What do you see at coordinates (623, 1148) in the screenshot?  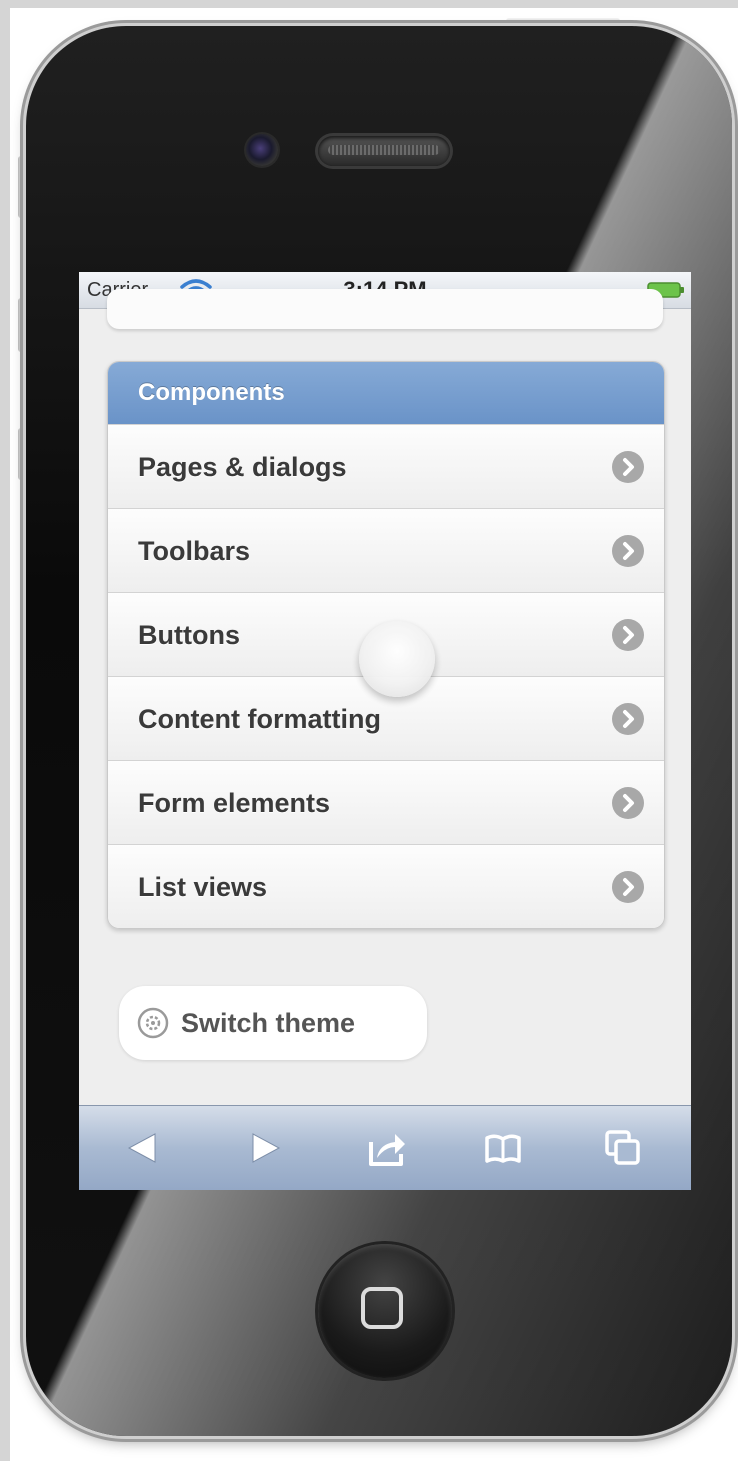 I see `tabs-icon` at bounding box center [623, 1148].